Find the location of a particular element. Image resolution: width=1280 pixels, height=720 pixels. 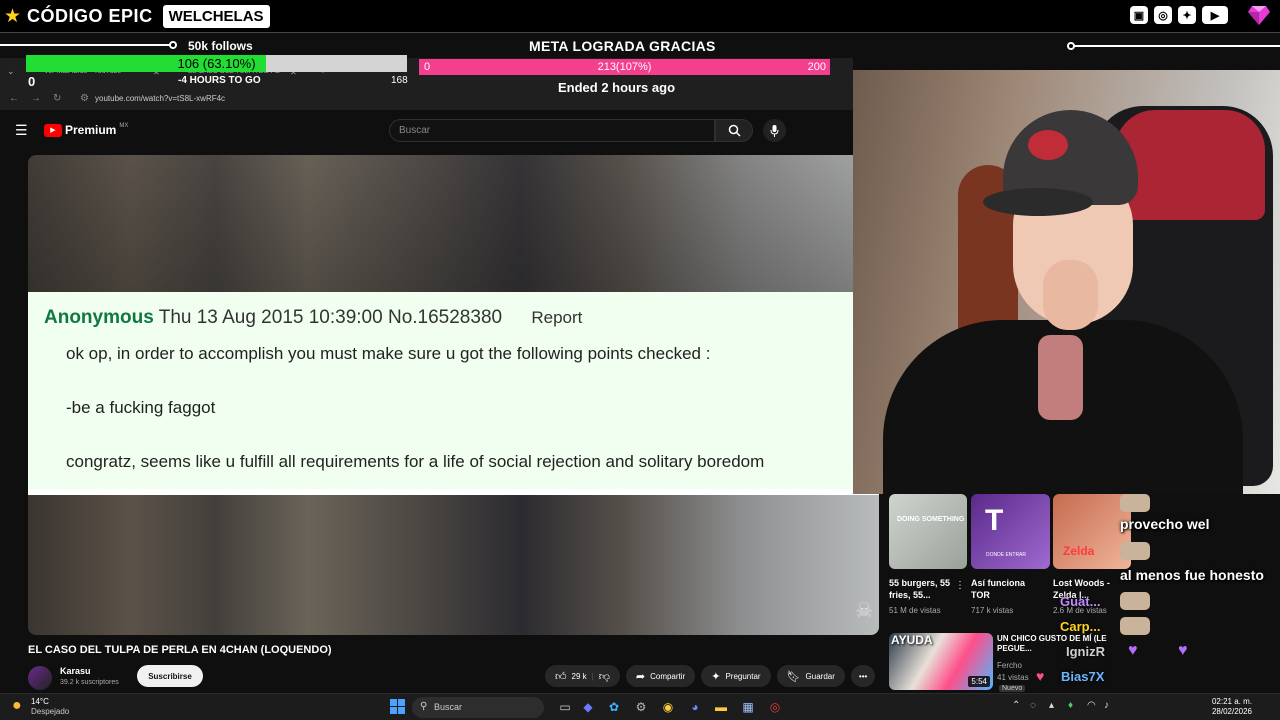

stream-top-bar: ★ CÓDIGO EPIC WELCHELAS ▣ ◎ ✦ ▶ is located at coordinates (640, 16).